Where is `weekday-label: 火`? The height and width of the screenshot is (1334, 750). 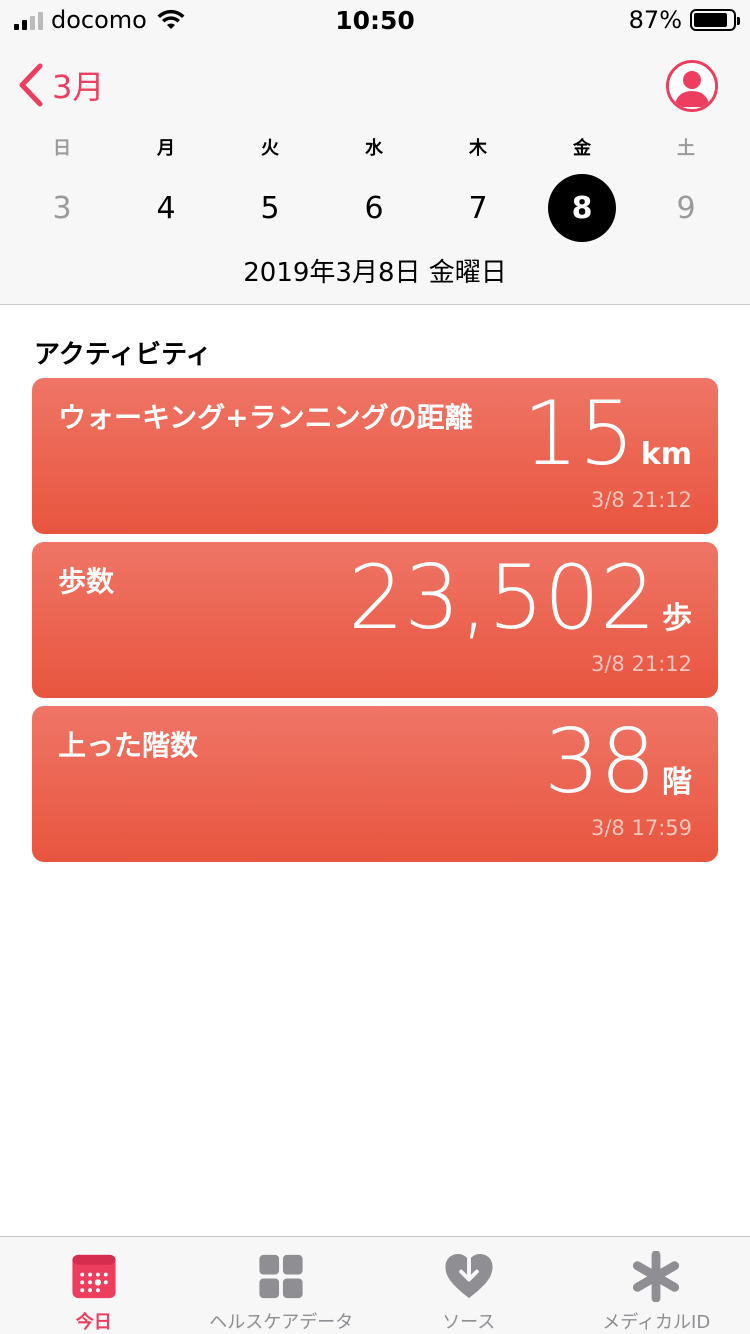 weekday-label: 火 is located at coordinates (270, 148).